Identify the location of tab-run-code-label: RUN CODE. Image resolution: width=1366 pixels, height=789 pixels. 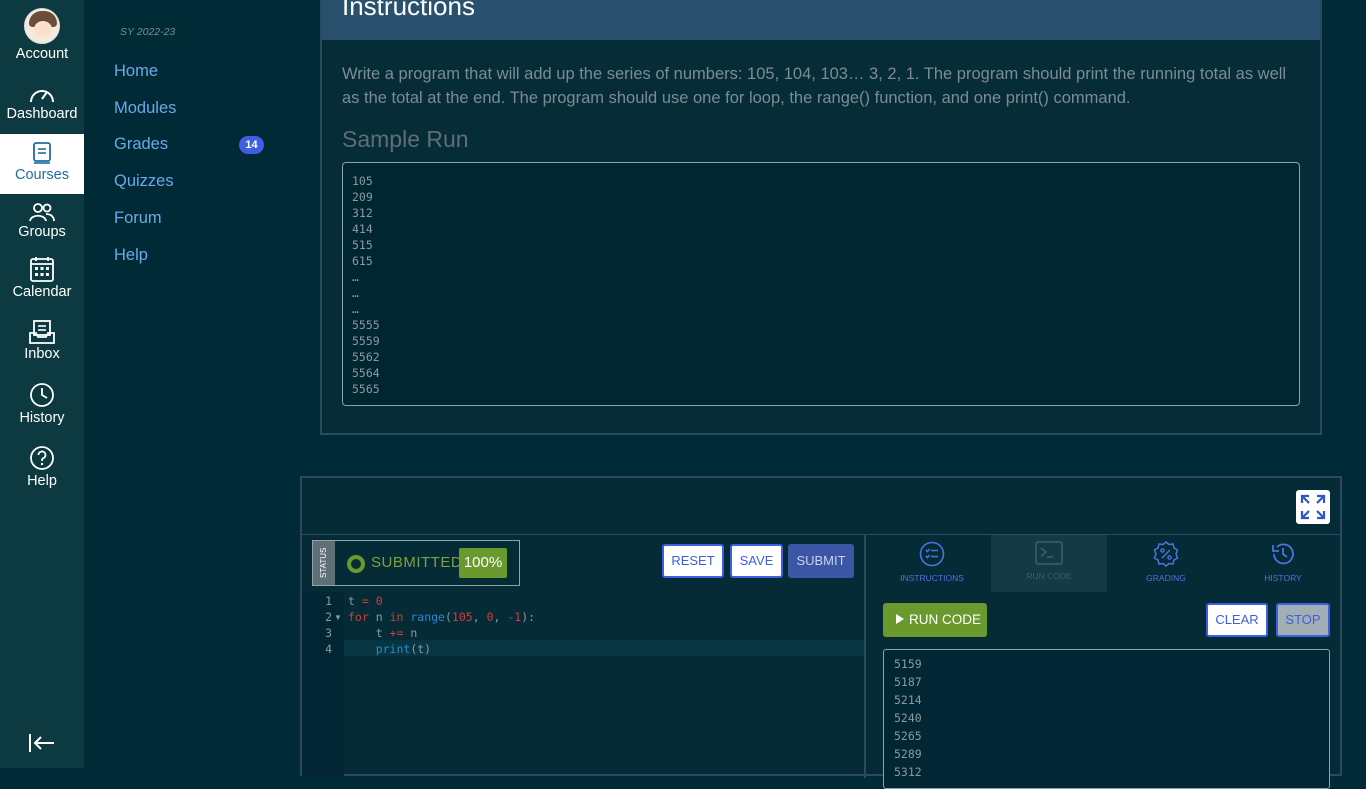
(1049, 576).